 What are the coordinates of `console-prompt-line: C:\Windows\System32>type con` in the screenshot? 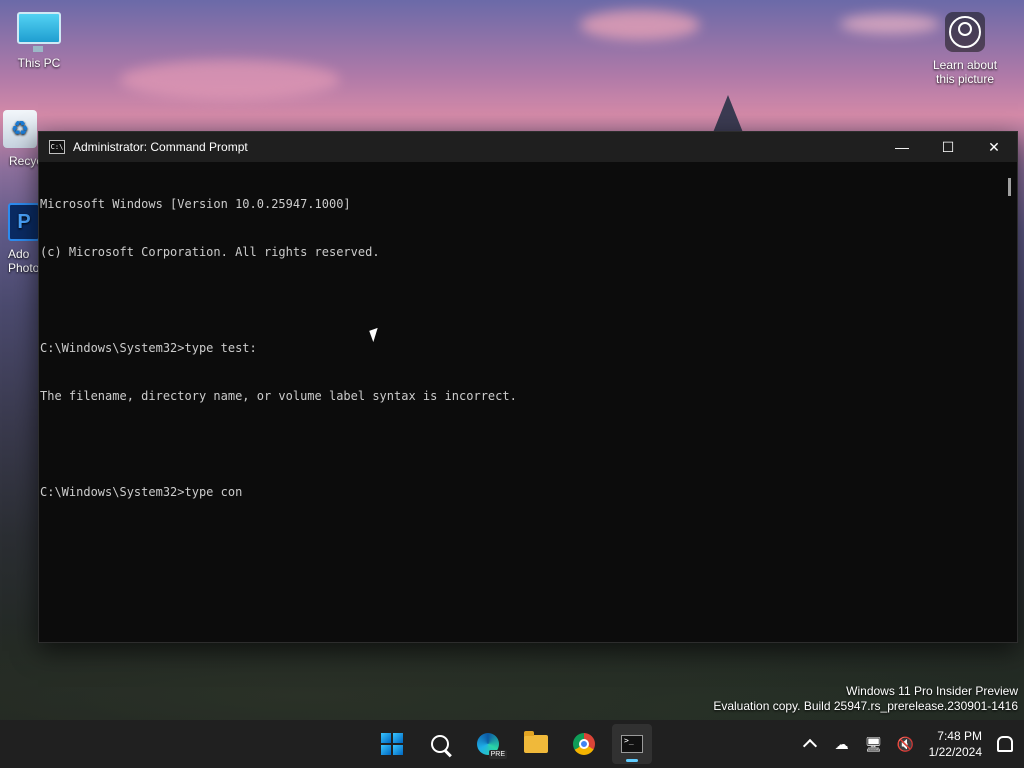 It's located at (141, 492).